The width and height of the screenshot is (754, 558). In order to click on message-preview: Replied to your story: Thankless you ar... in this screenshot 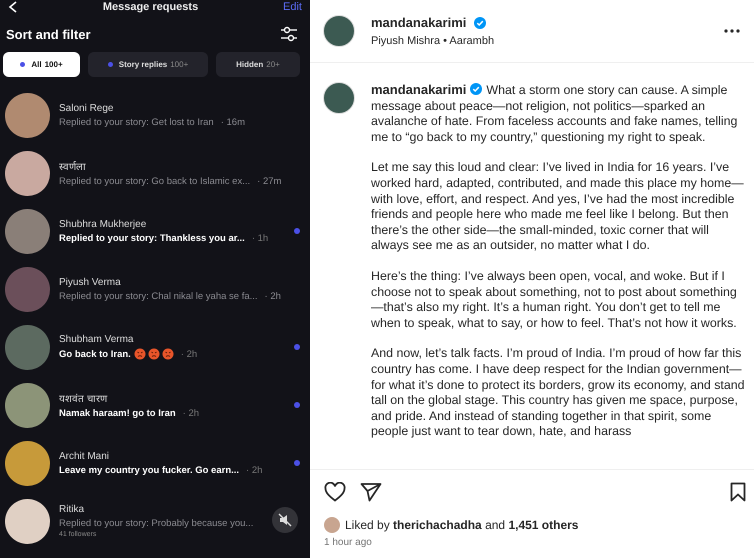, I will do `click(152, 238)`.